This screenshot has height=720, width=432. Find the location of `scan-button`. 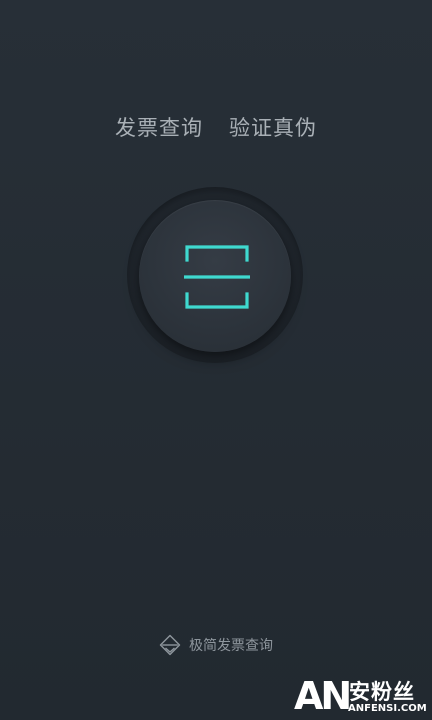

scan-button is located at coordinates (215, 275).